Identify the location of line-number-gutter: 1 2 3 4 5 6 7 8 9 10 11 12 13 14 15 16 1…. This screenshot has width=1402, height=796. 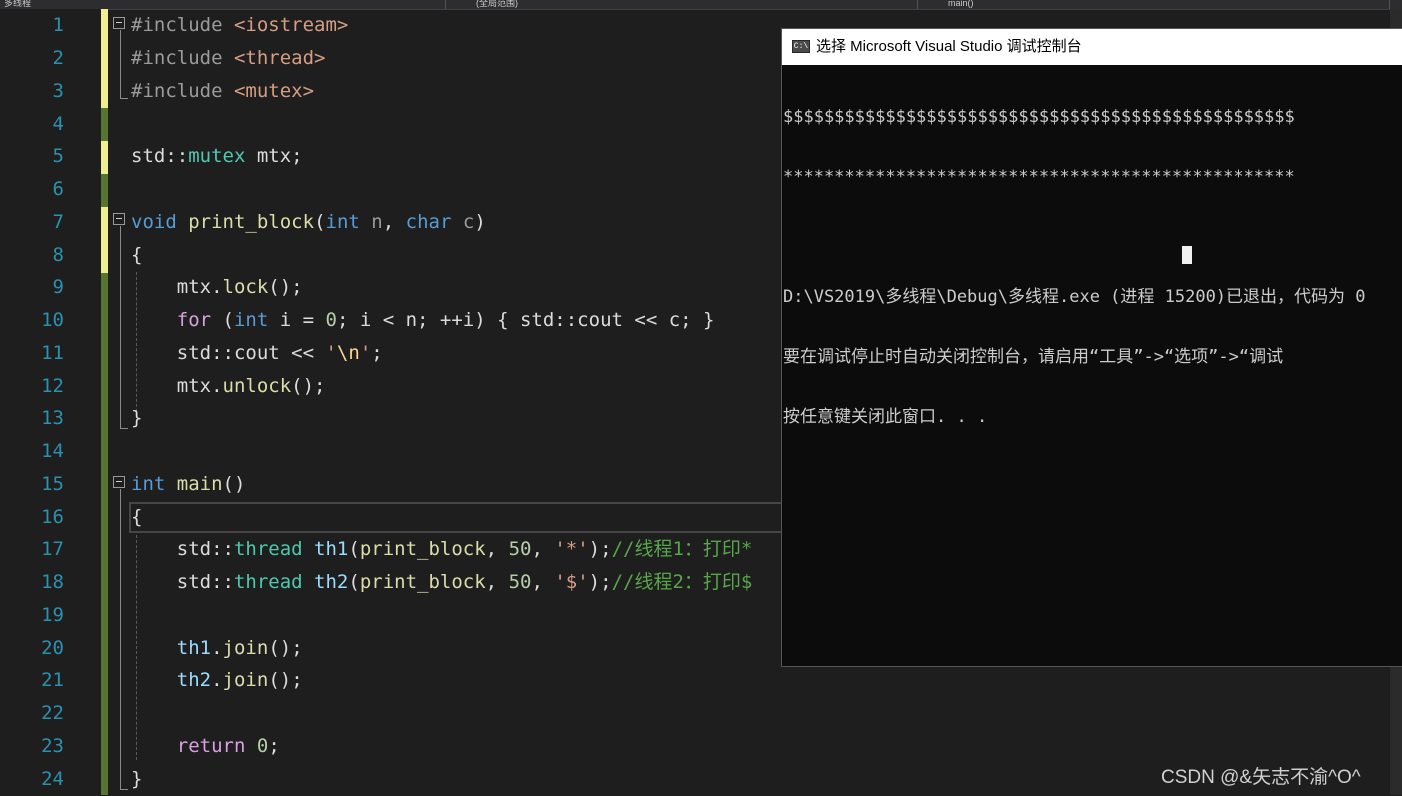
(50, 402).